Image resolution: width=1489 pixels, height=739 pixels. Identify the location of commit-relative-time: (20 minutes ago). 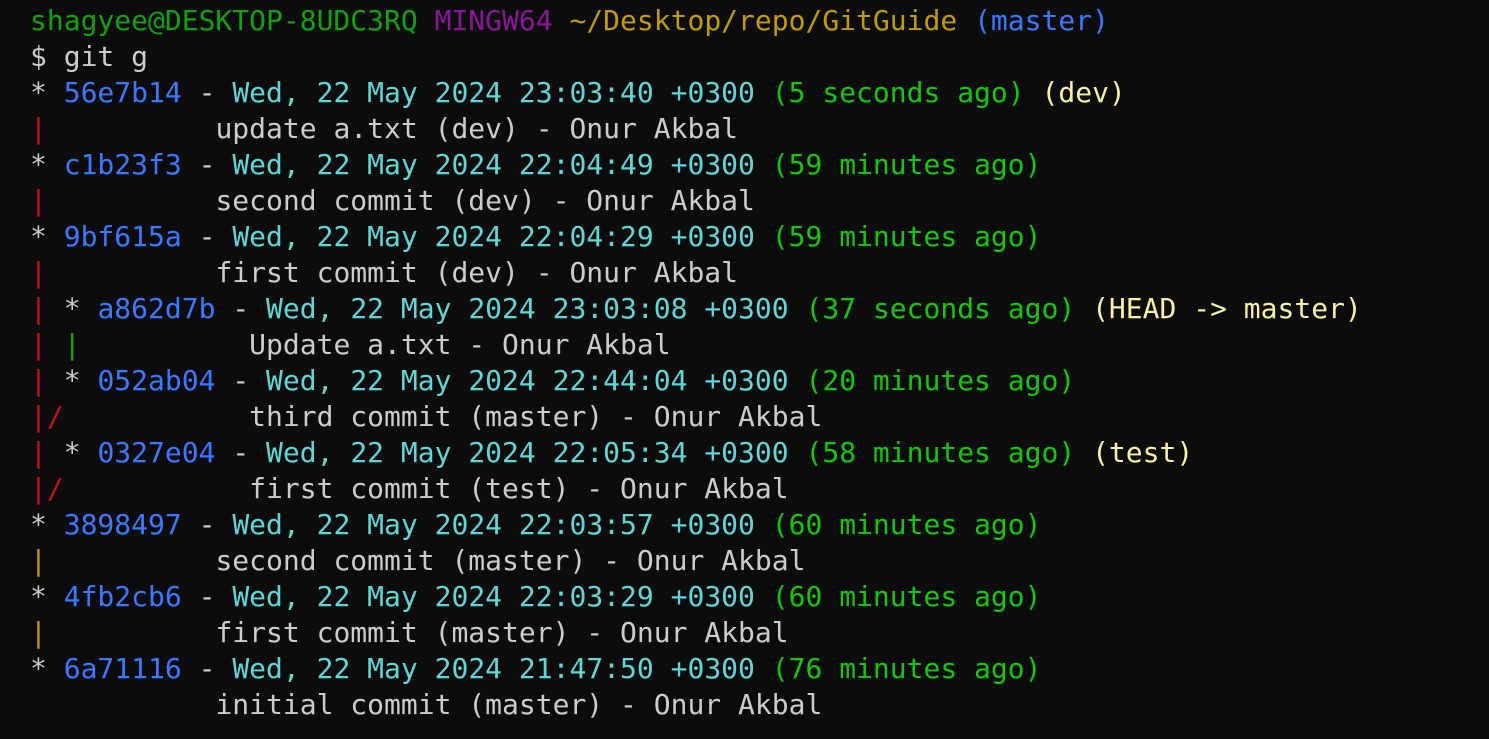
(940, 380).